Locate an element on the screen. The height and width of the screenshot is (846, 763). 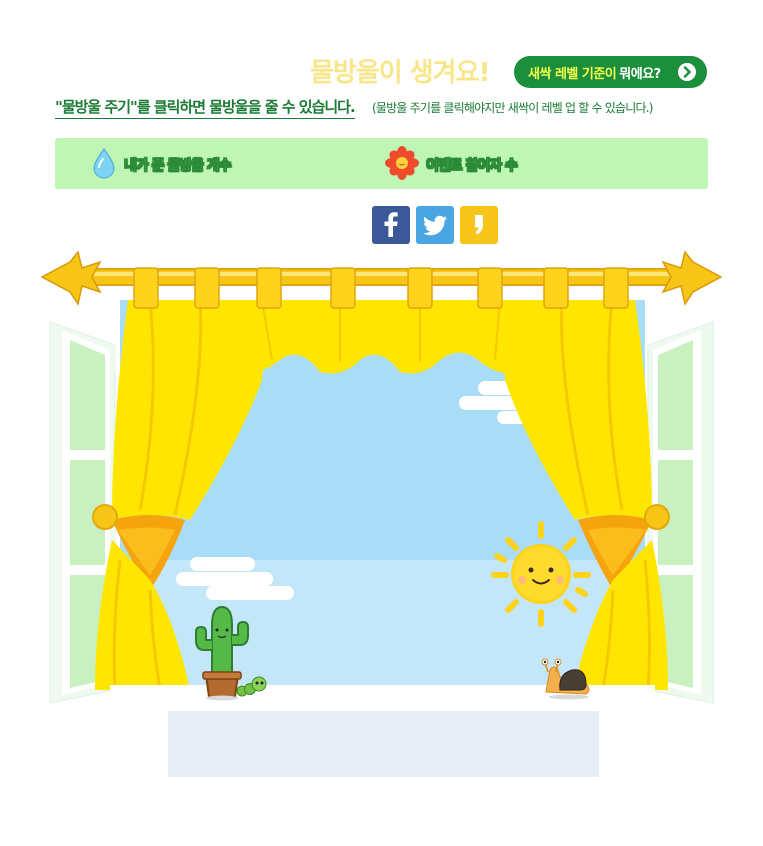
instruction-text: "물방울 주기"를 클릭하면 물방울을 줄 수 있습니다. is located at coordinates (205, 107).